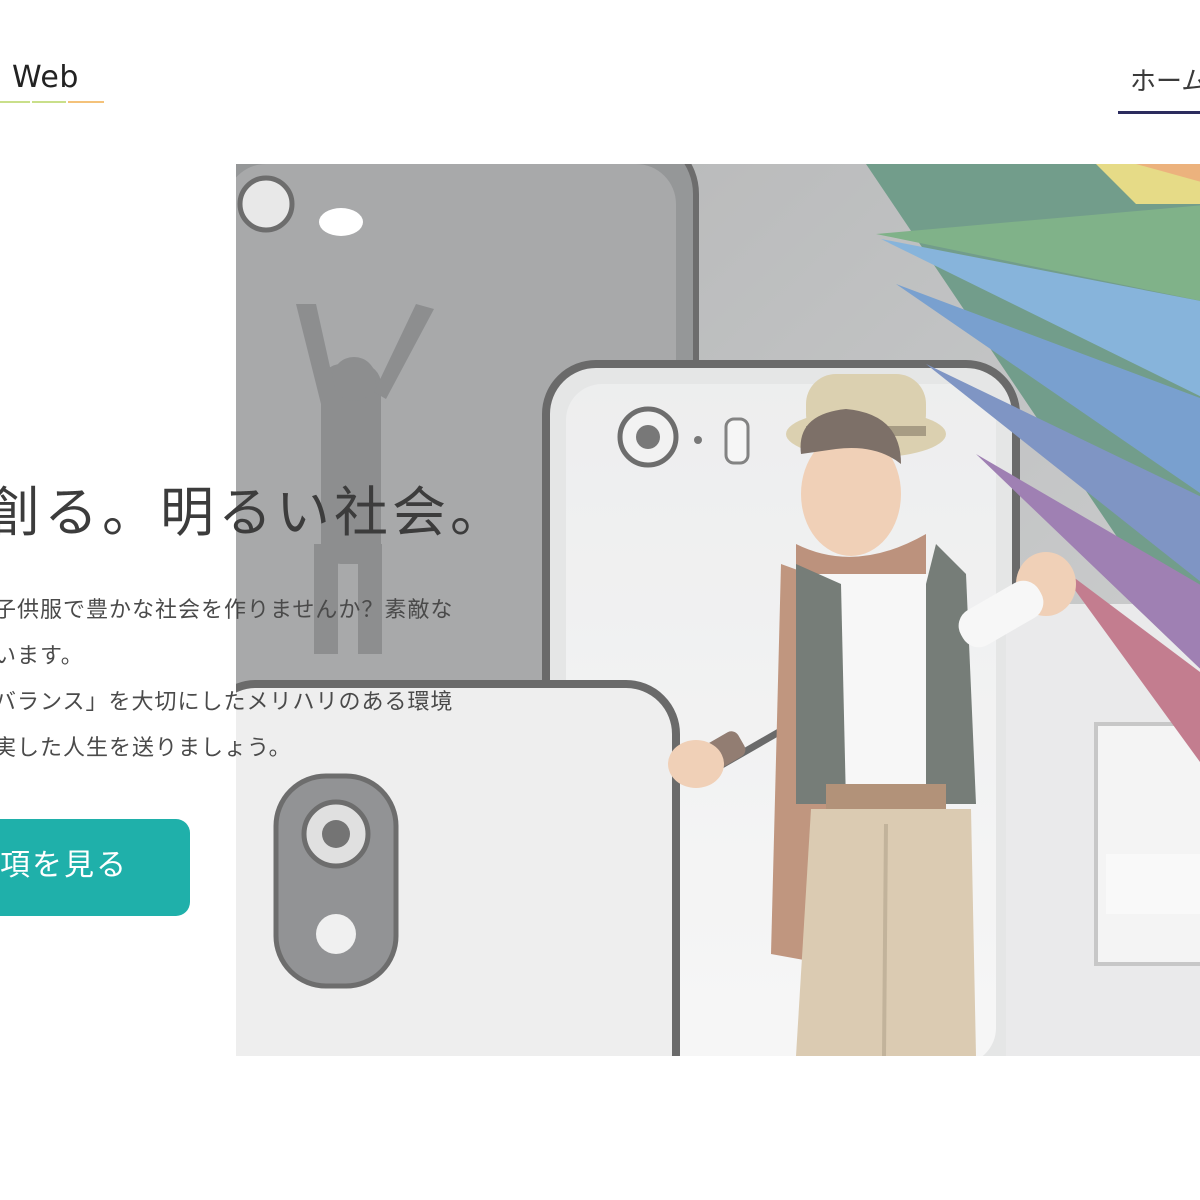 The image size is (1200, 1200). I want to click on cta-button: 項を見る, so click(95, 867).